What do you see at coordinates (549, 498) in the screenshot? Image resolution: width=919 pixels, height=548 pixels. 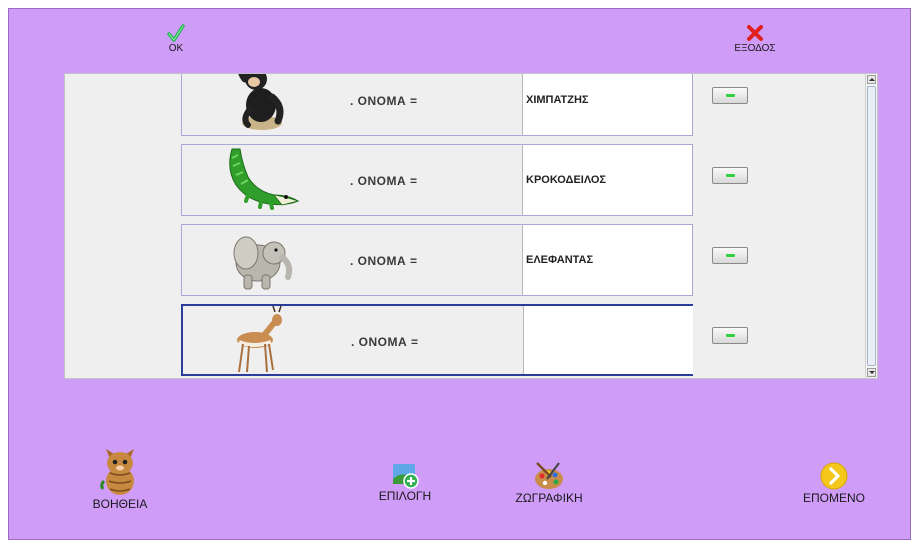 I see `paint-label: ΖΩΓΡΑΦΙΚΗ` at bounding box center [549, 498].